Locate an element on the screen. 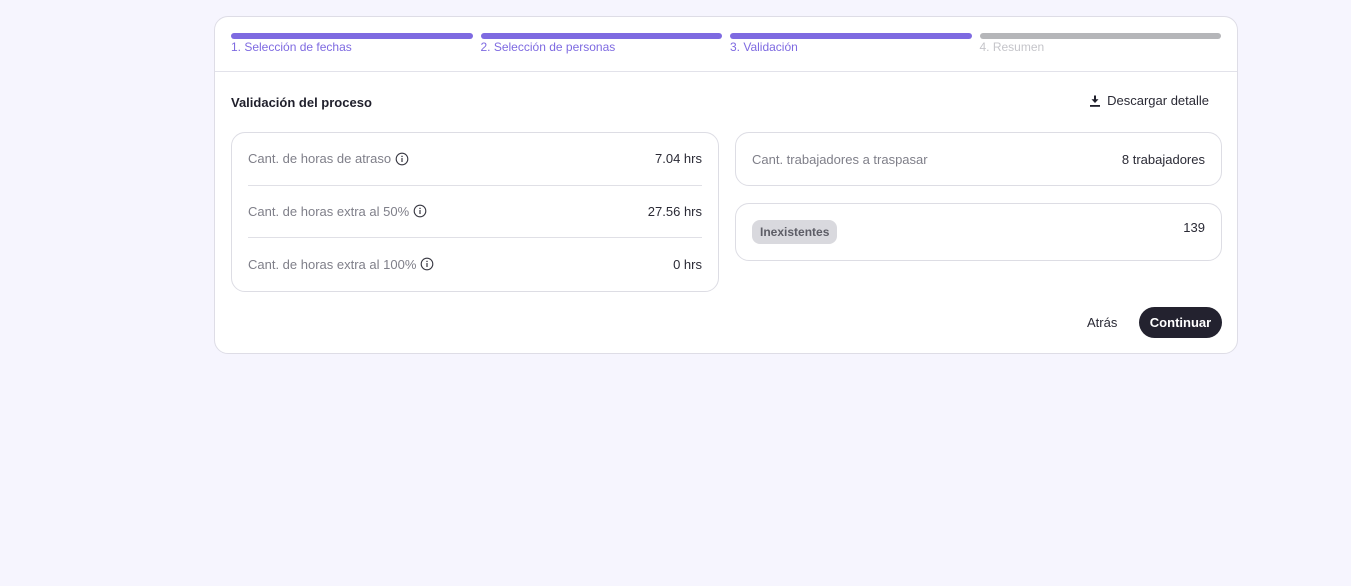 The height and width of the screenshot is (586, 1351). download-detail-label: Descargar detalle is located at coordinates (1158, 100).